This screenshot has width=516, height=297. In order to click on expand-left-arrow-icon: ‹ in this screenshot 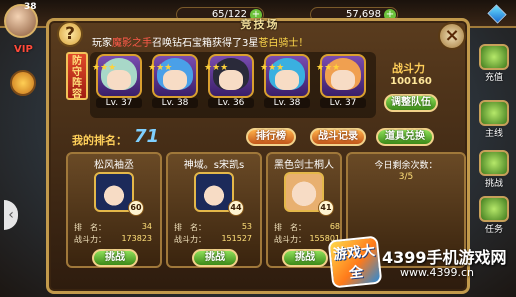, I will do `click(11, 215)`.